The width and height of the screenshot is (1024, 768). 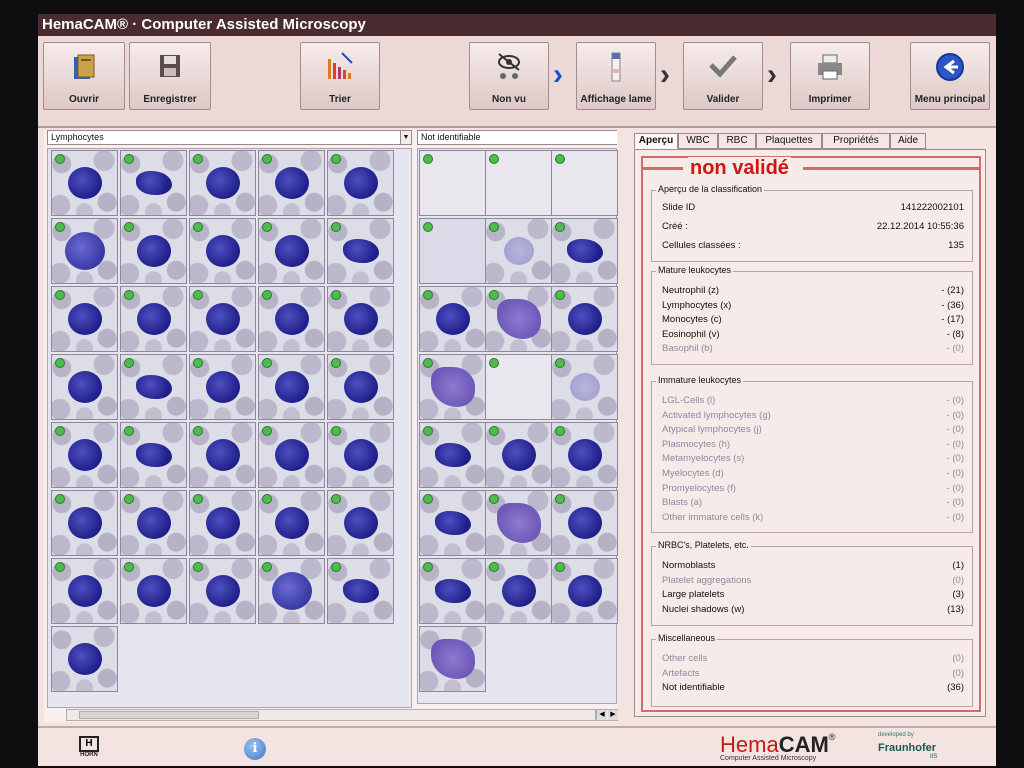 I want to click on tab-plaquettes: Plaquettes, so click(x=789, y=141).